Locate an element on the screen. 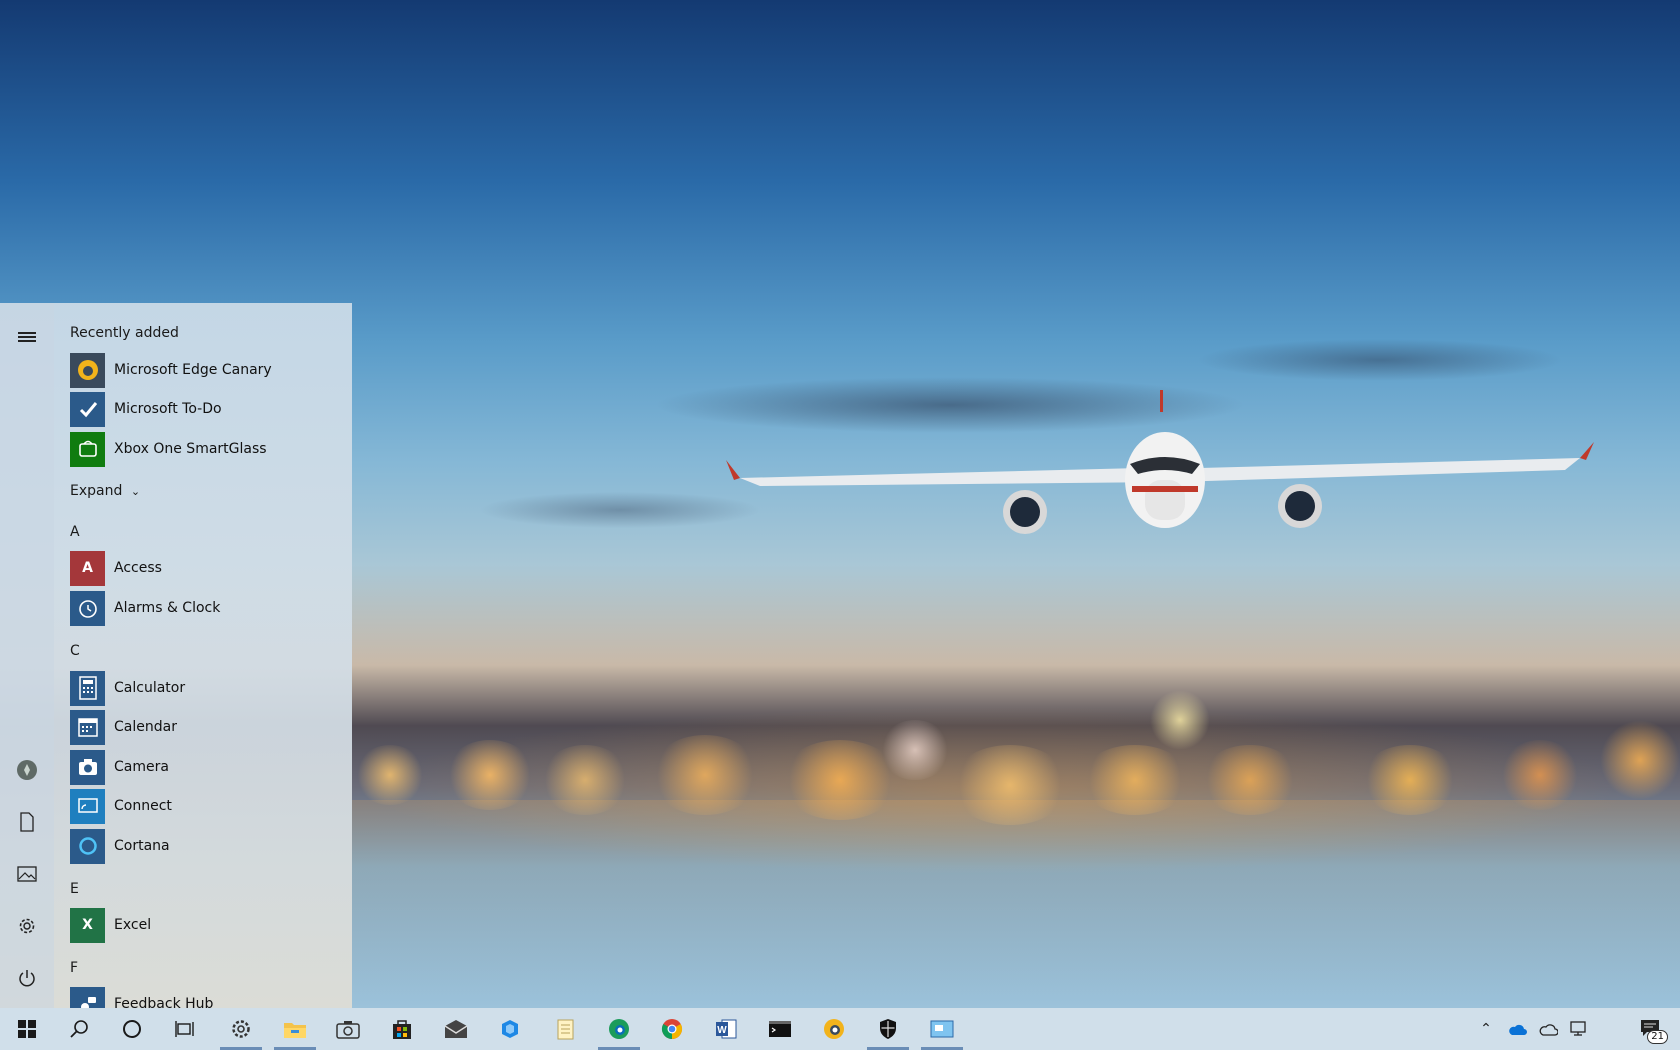  user-account-button is located at coordinates (27, 770).